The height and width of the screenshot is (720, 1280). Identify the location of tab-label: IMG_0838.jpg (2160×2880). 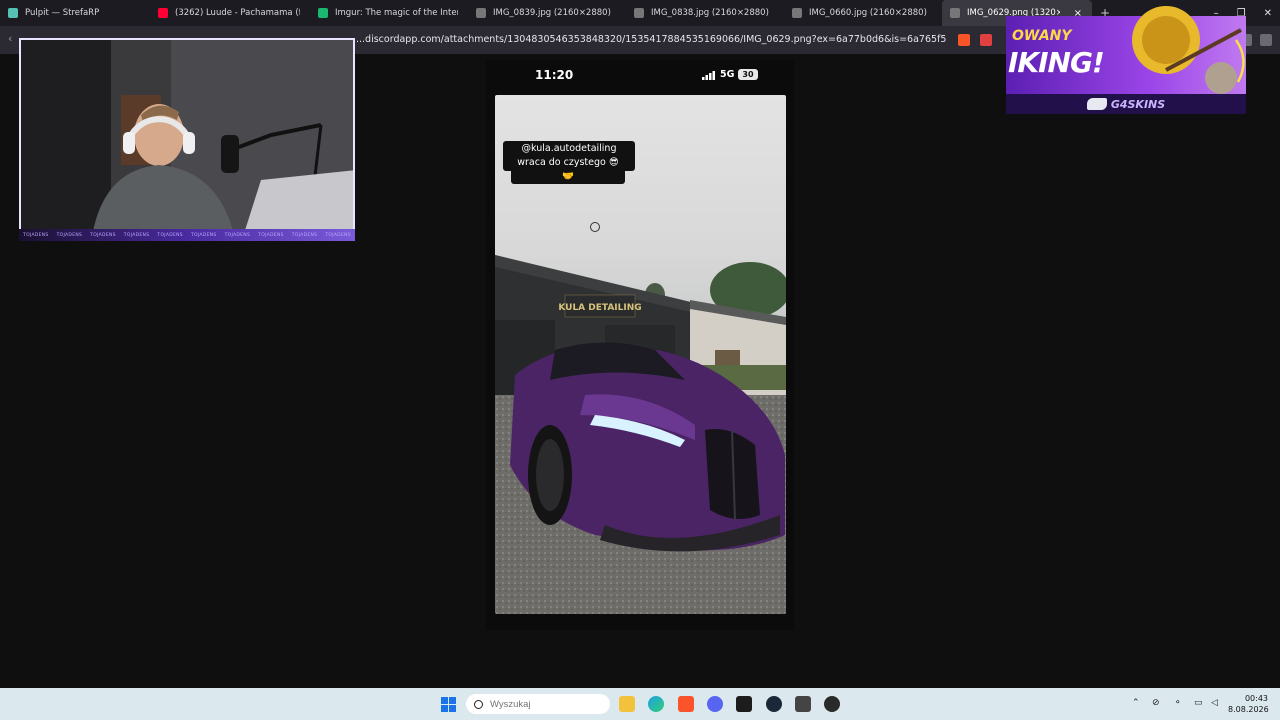
(710, 13).